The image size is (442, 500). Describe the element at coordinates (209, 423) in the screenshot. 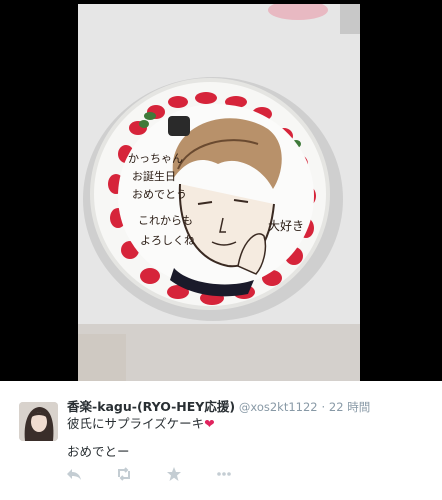

I see `heart-emoji: ❤` at that location.